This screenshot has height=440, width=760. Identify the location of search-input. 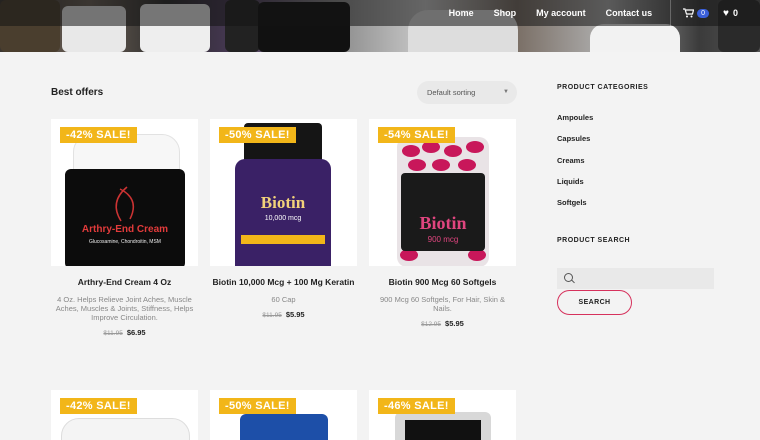
(635, 278).